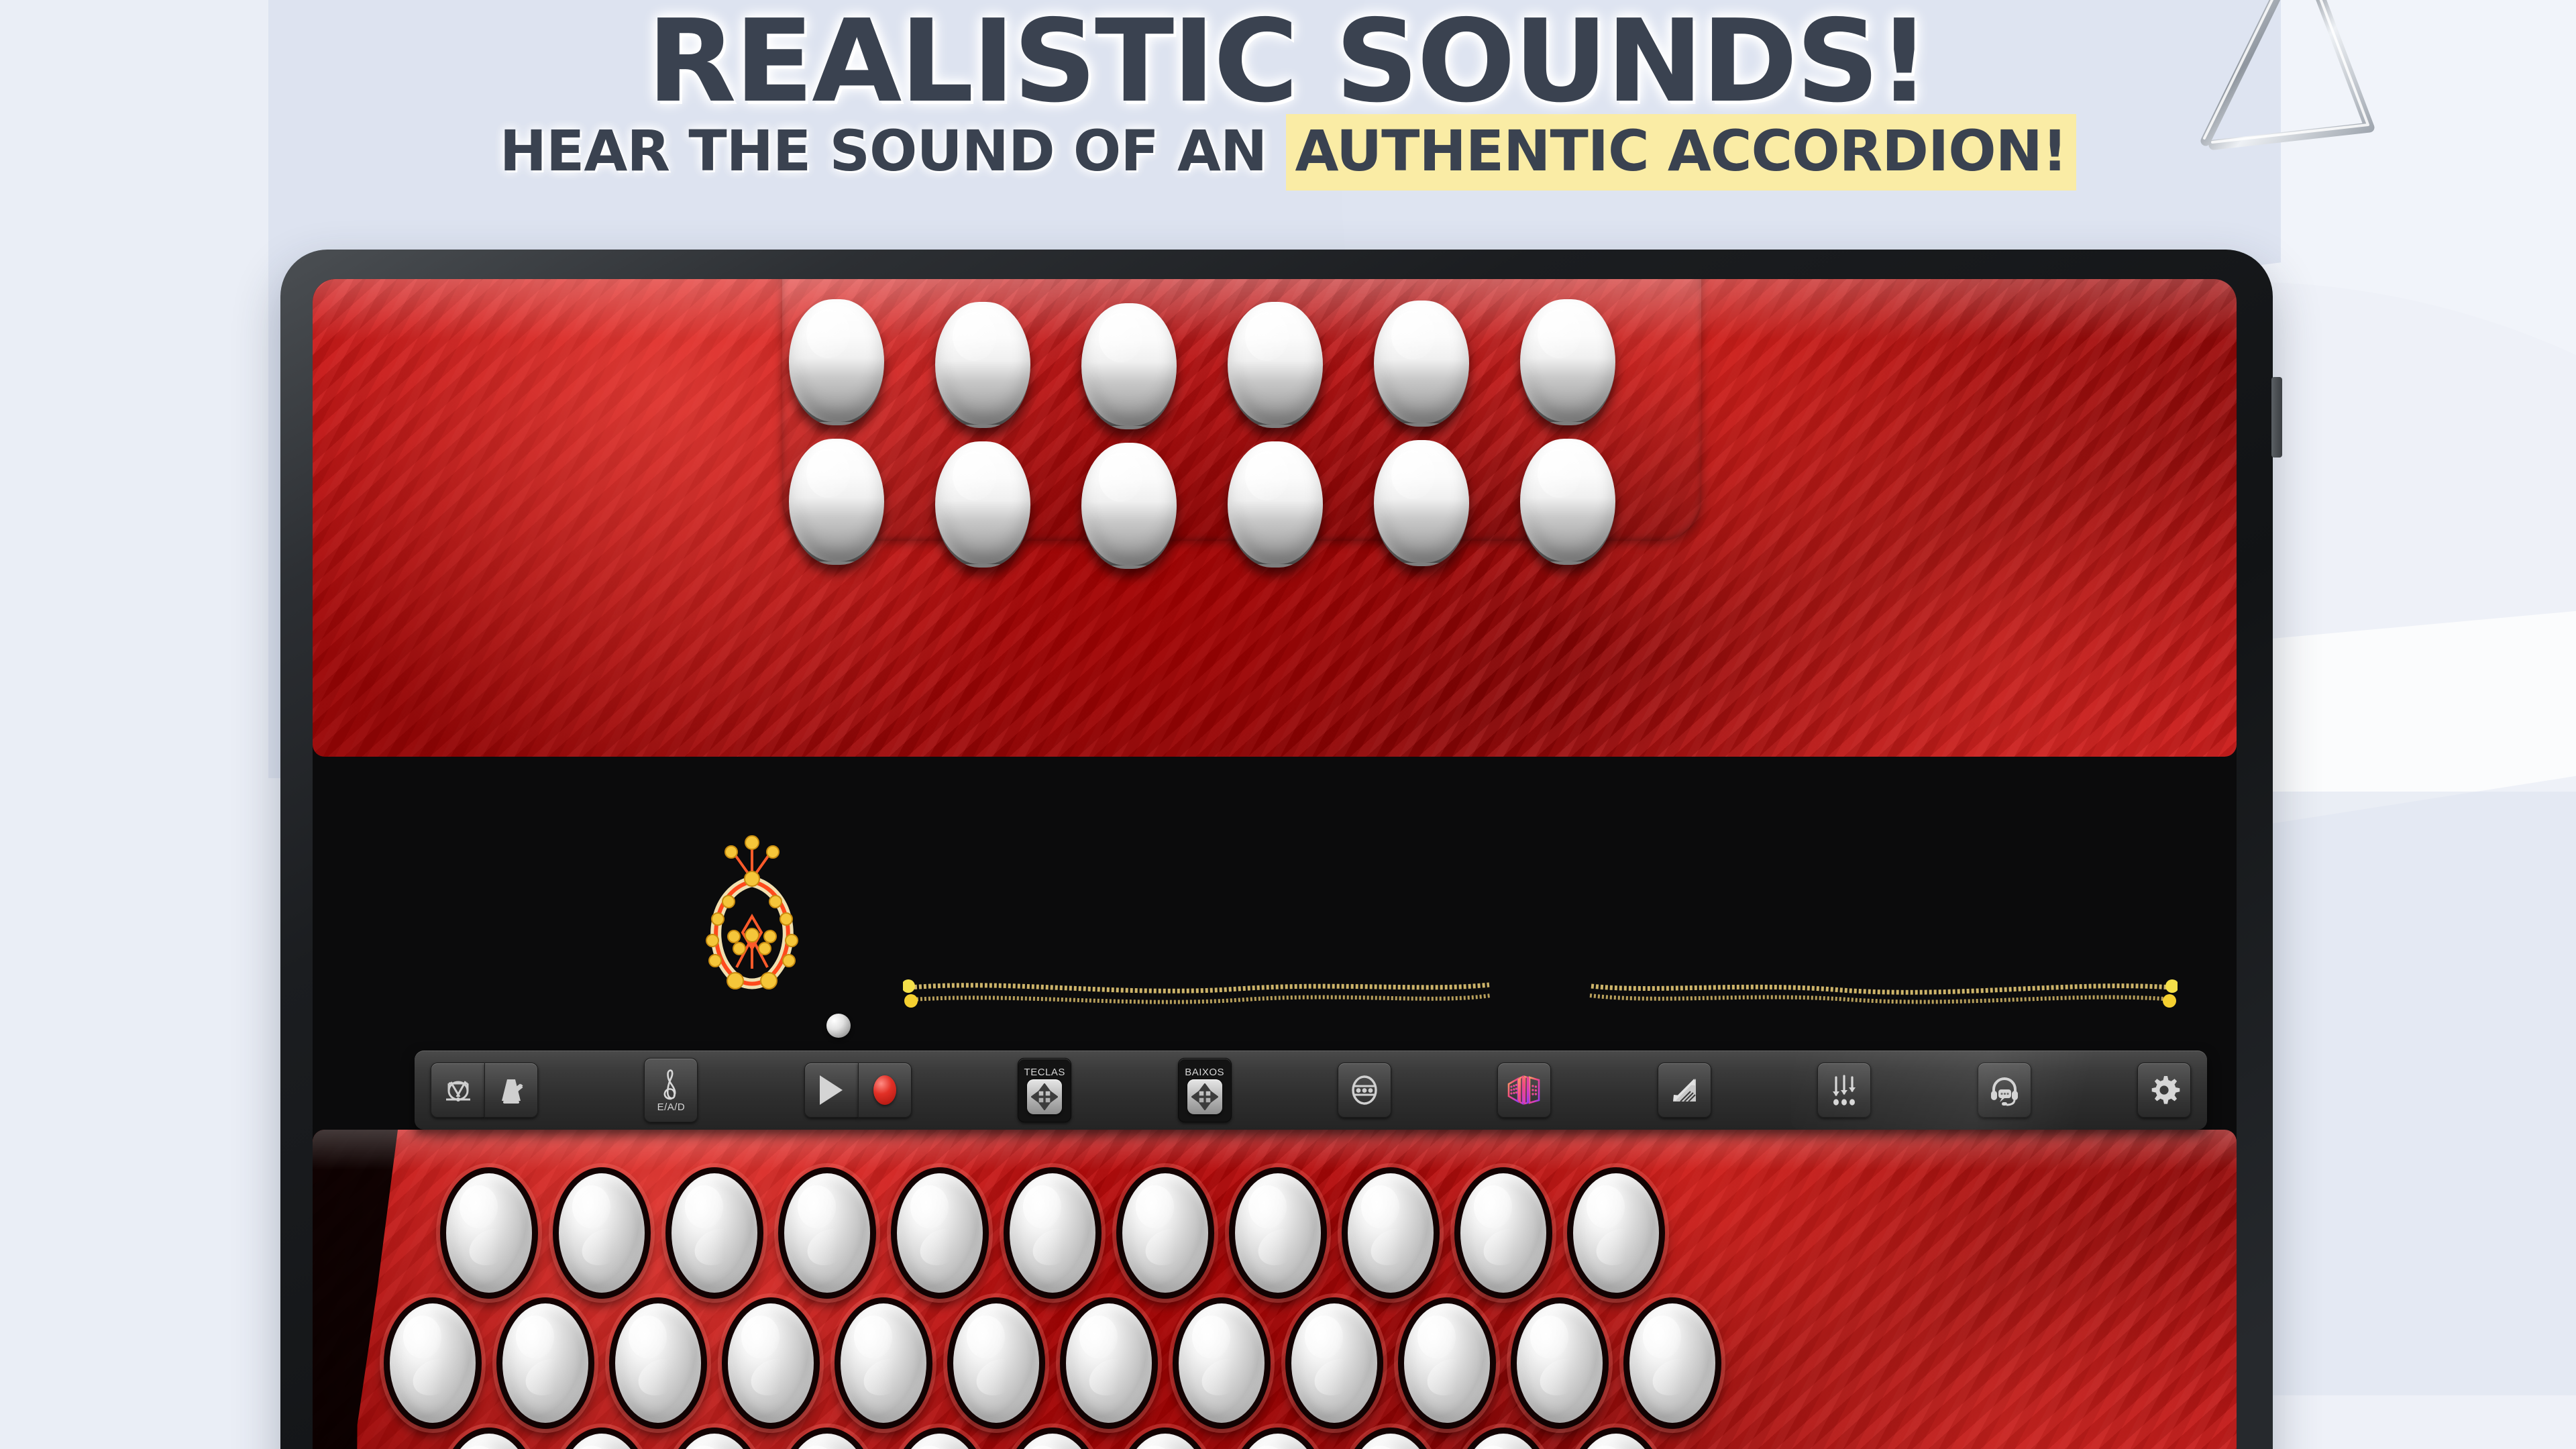  I want to click on record-icon, so click(884, 1090).